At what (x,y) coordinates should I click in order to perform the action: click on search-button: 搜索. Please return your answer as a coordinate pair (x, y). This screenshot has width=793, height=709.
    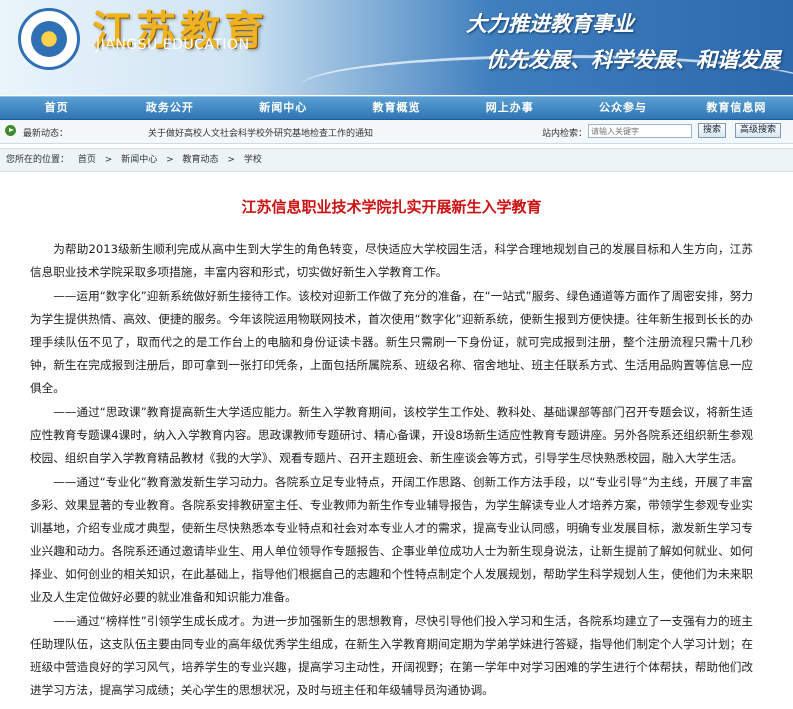
    Looking at the image, I should click on (712, 130).